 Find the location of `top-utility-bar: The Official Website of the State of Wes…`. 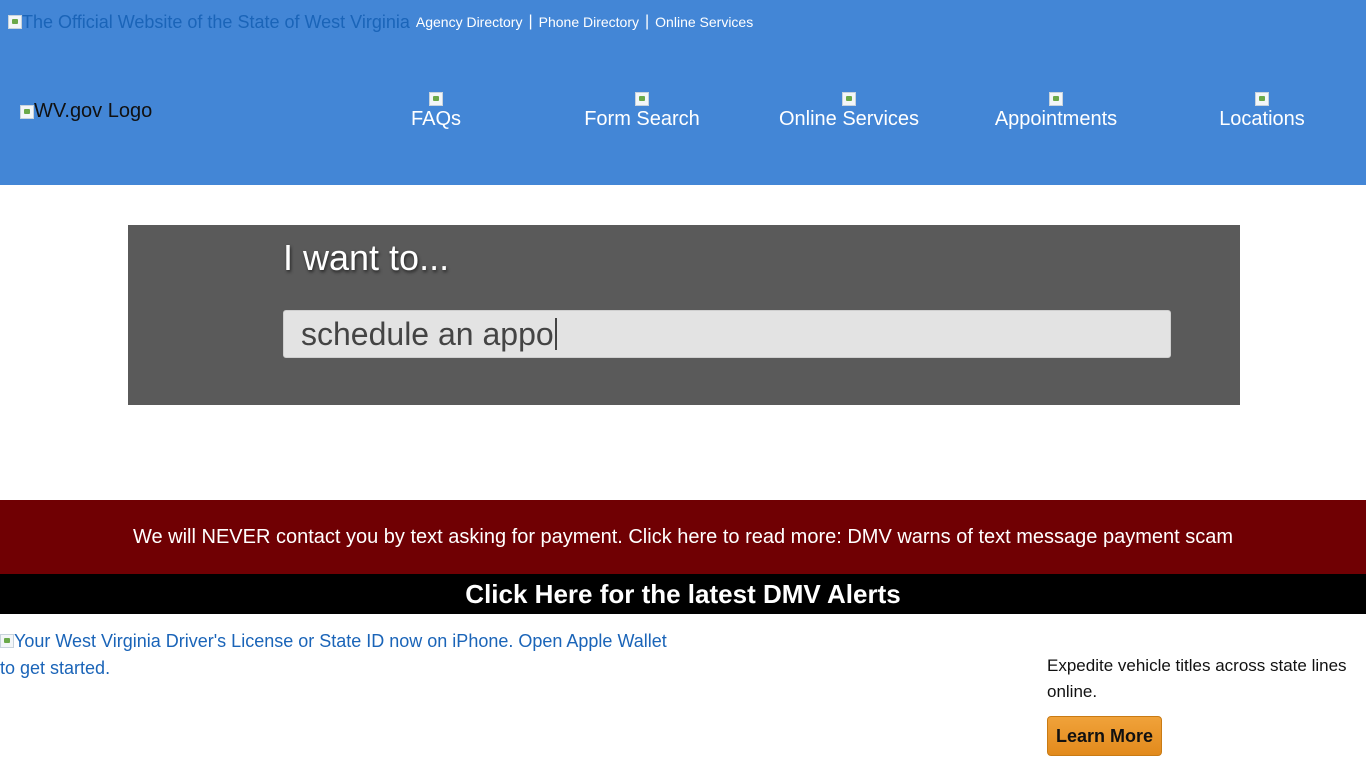

top-utility-bar: The Official Website of the State of Wes… is located at coordinates (383, 22).